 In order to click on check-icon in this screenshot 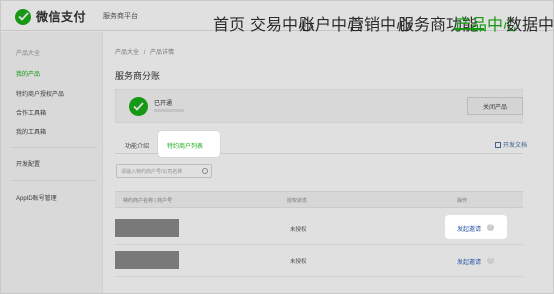, I will do `click(138, 106)`.